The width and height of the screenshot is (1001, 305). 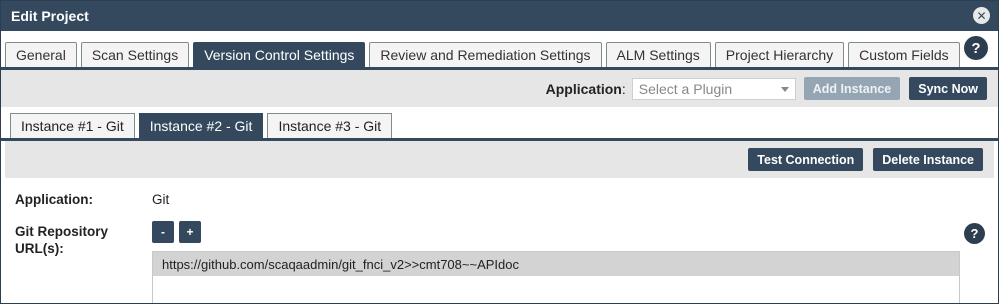 What do you see at coordinates (499, 159) in the screenshot?
I see `instance-action-bar: Test Connection Delete Instance` at bounding box center [499, 159].